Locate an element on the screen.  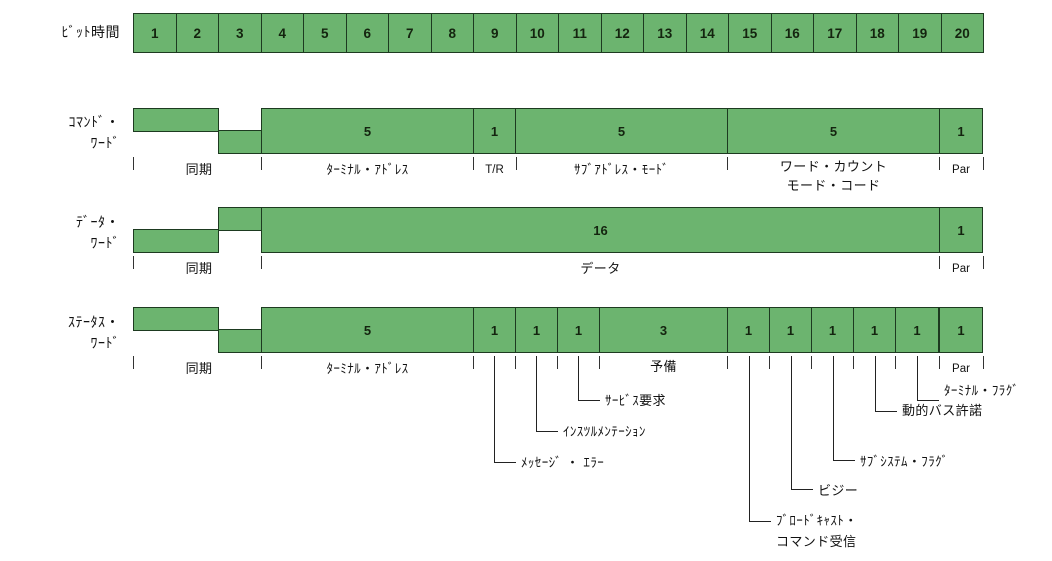
callout-dynamic-bus-control: 動的バス許諾 is located at coordinates (942, 410).